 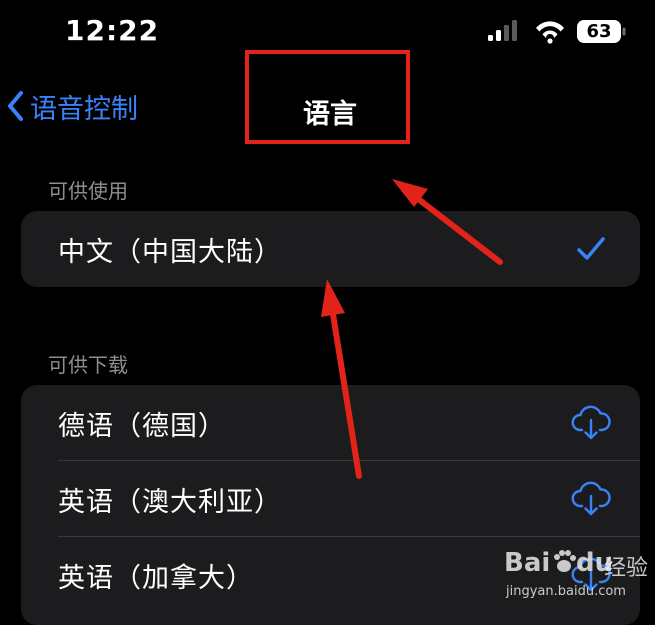 I want to click on language-row-zh-cn: 中文（中国大陆）, so click(x=330, y=249).